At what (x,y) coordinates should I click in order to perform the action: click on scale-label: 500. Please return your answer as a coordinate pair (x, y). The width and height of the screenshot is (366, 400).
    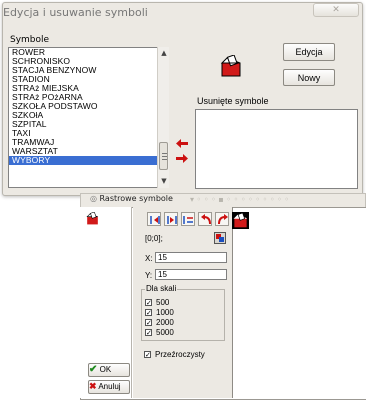
    Looking at the image, I should click on (163, 302).